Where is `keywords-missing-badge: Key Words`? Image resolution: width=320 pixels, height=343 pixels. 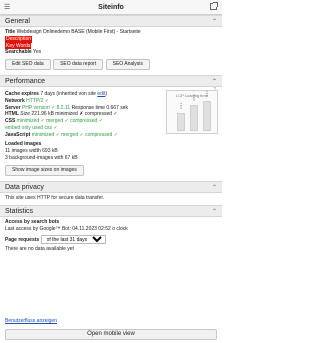
keywords-missing-badge: Key Words is located at coordinates (18, 46).